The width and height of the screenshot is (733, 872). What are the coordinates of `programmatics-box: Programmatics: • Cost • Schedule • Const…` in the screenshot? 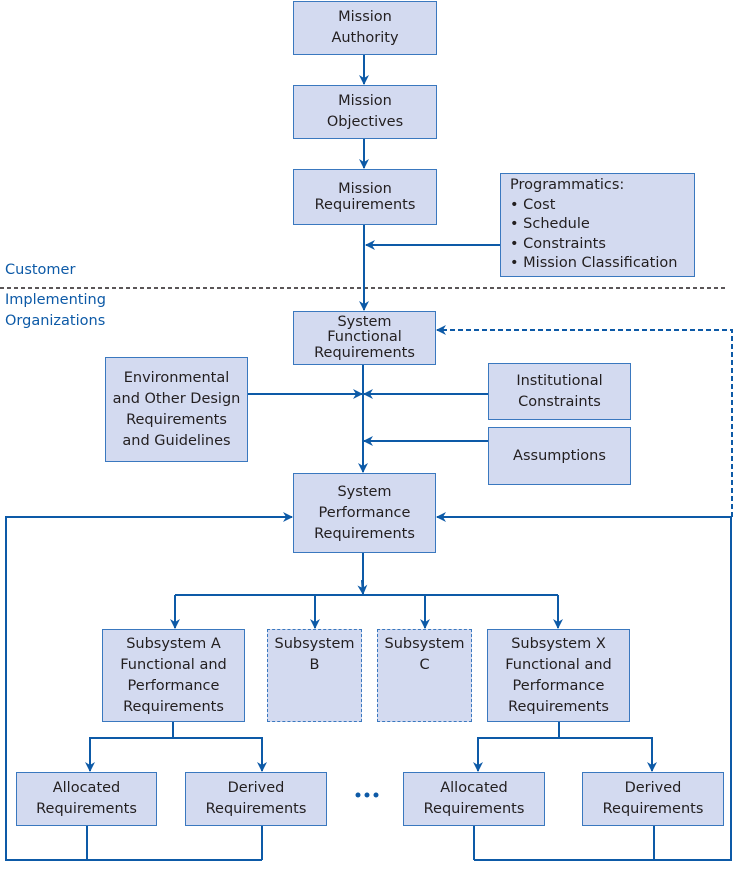 It's located at (597, 225).